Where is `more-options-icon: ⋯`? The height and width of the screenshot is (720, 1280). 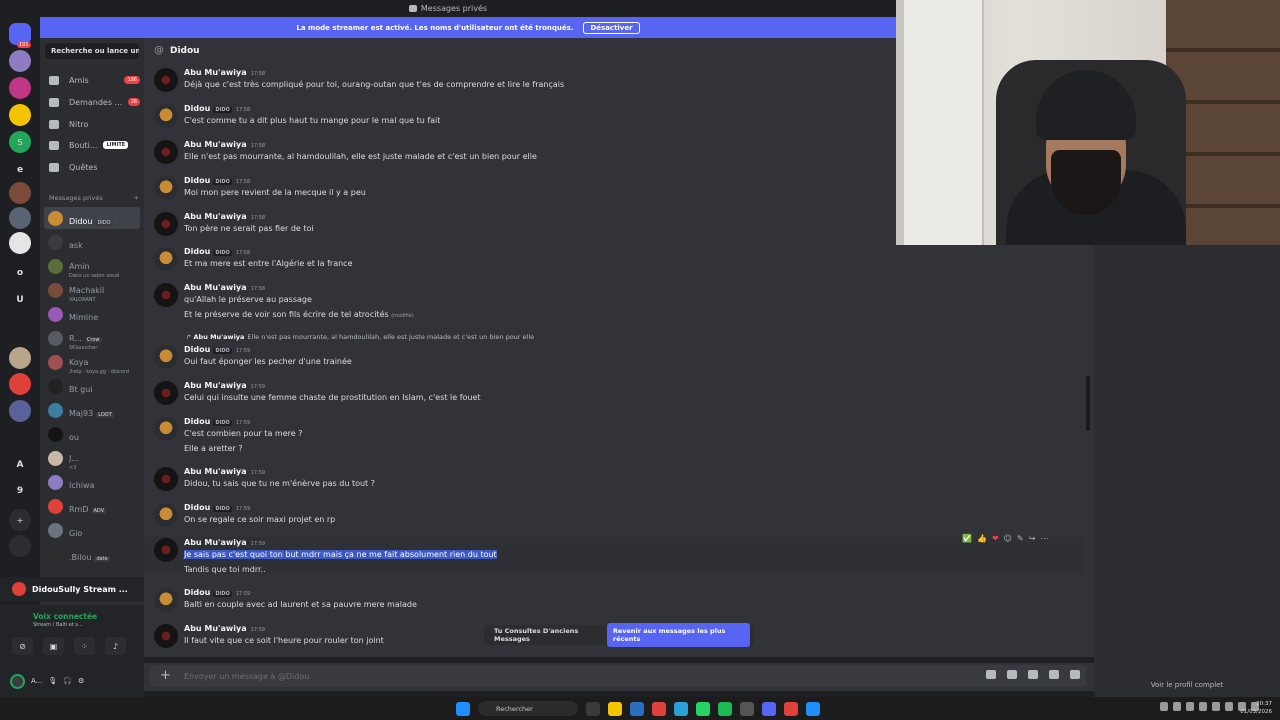 more-options-icon: ⋯ is located at coordinates (1044, 538).